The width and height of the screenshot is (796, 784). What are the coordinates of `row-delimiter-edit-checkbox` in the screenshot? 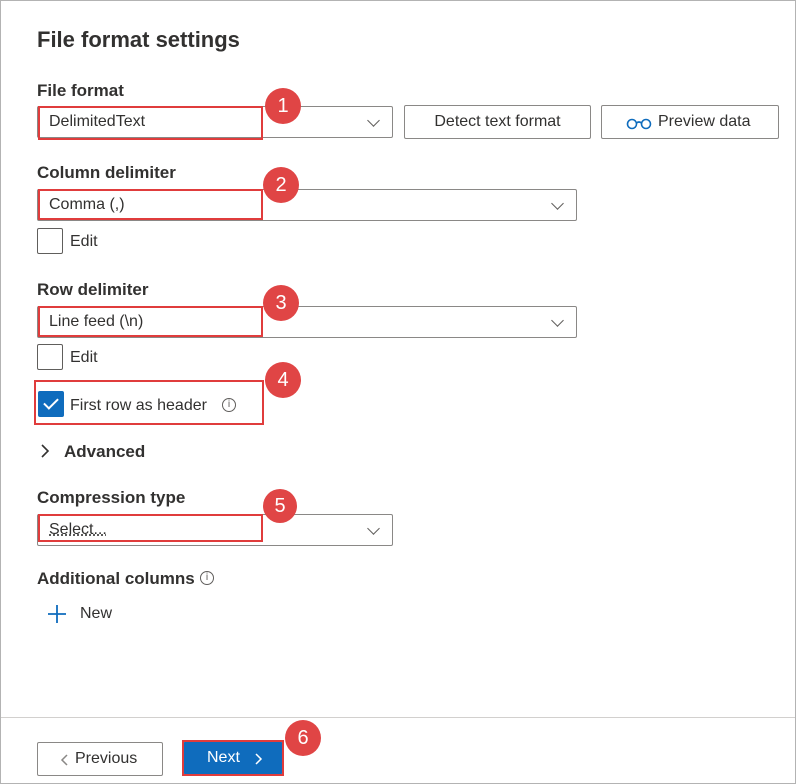 It's located at (50, 357).